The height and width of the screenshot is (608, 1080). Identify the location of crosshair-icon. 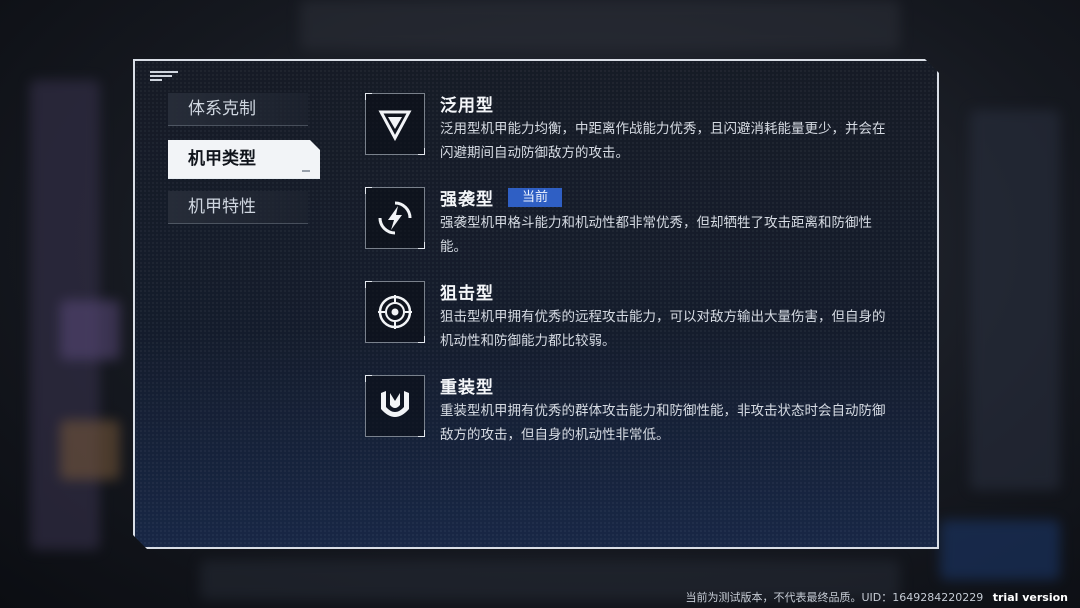
(395, 312).